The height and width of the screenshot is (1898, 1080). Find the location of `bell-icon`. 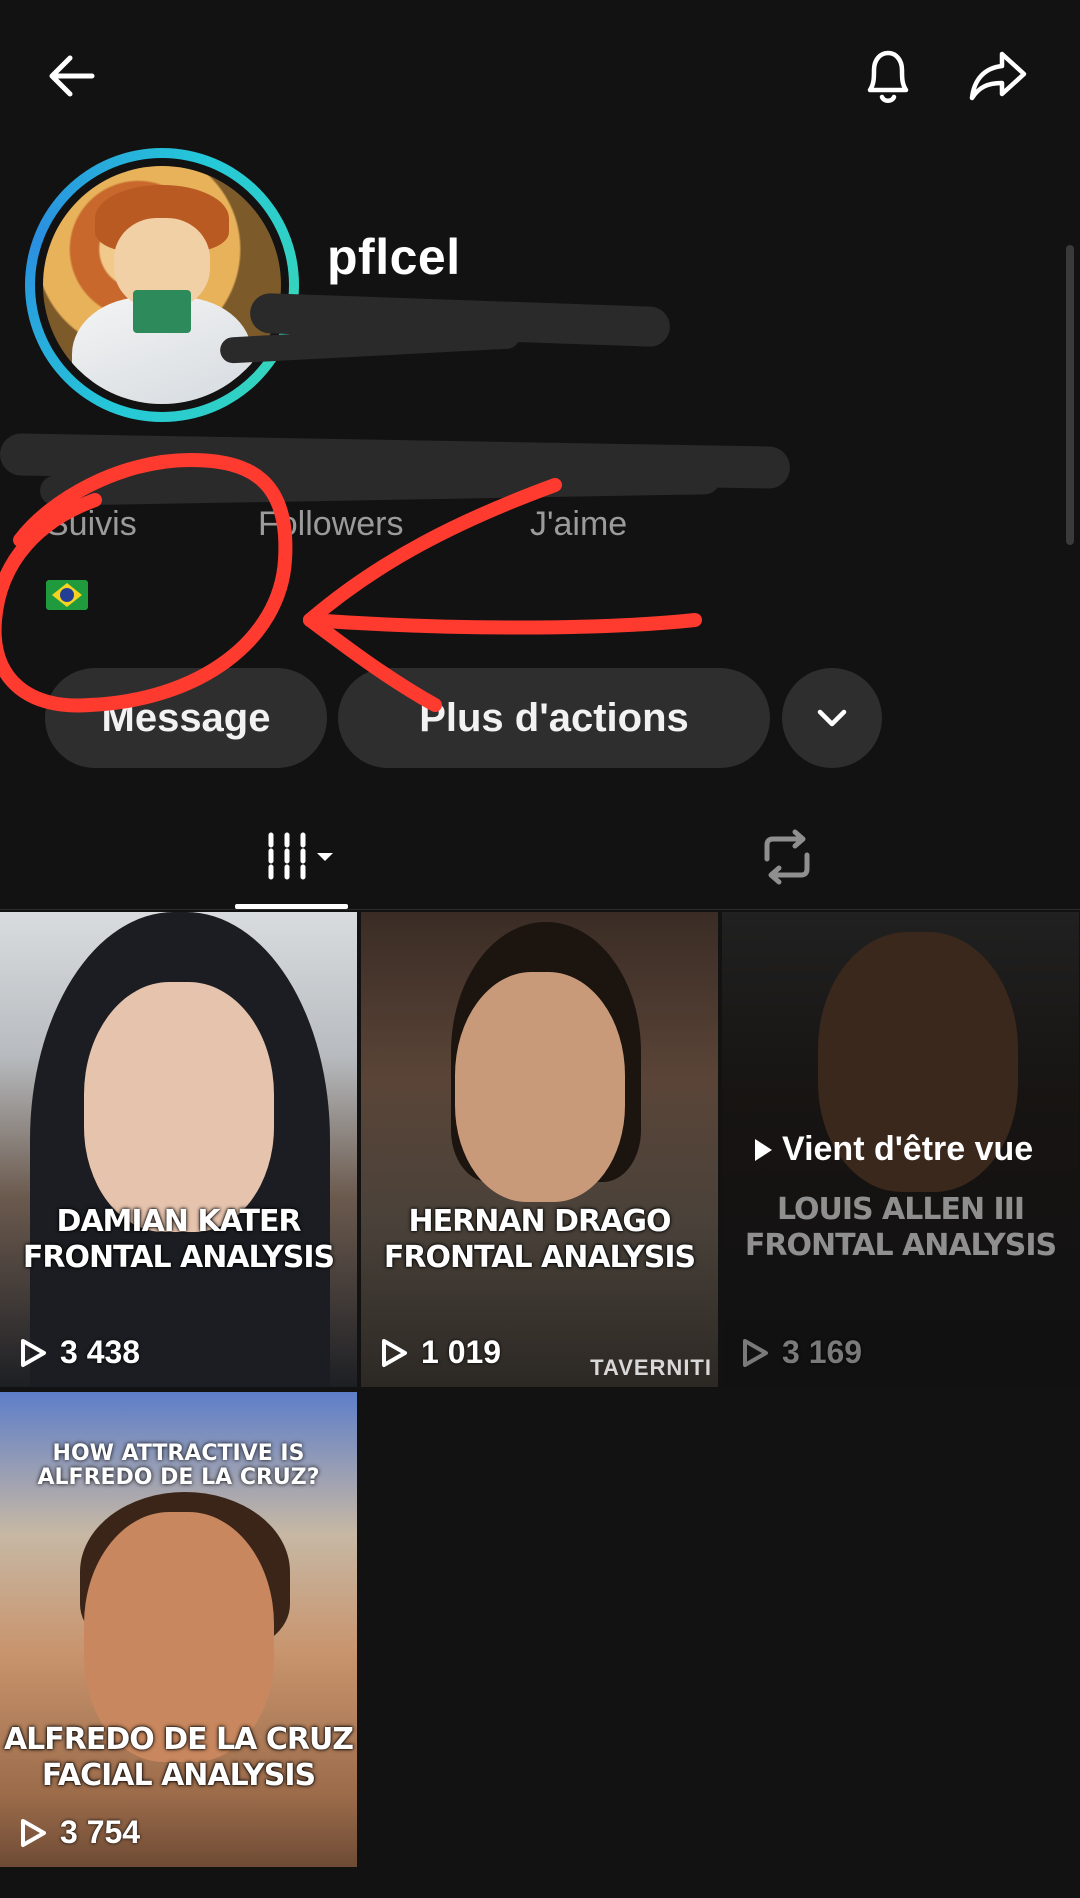

bell-icon is located at coordinates (888, 76).